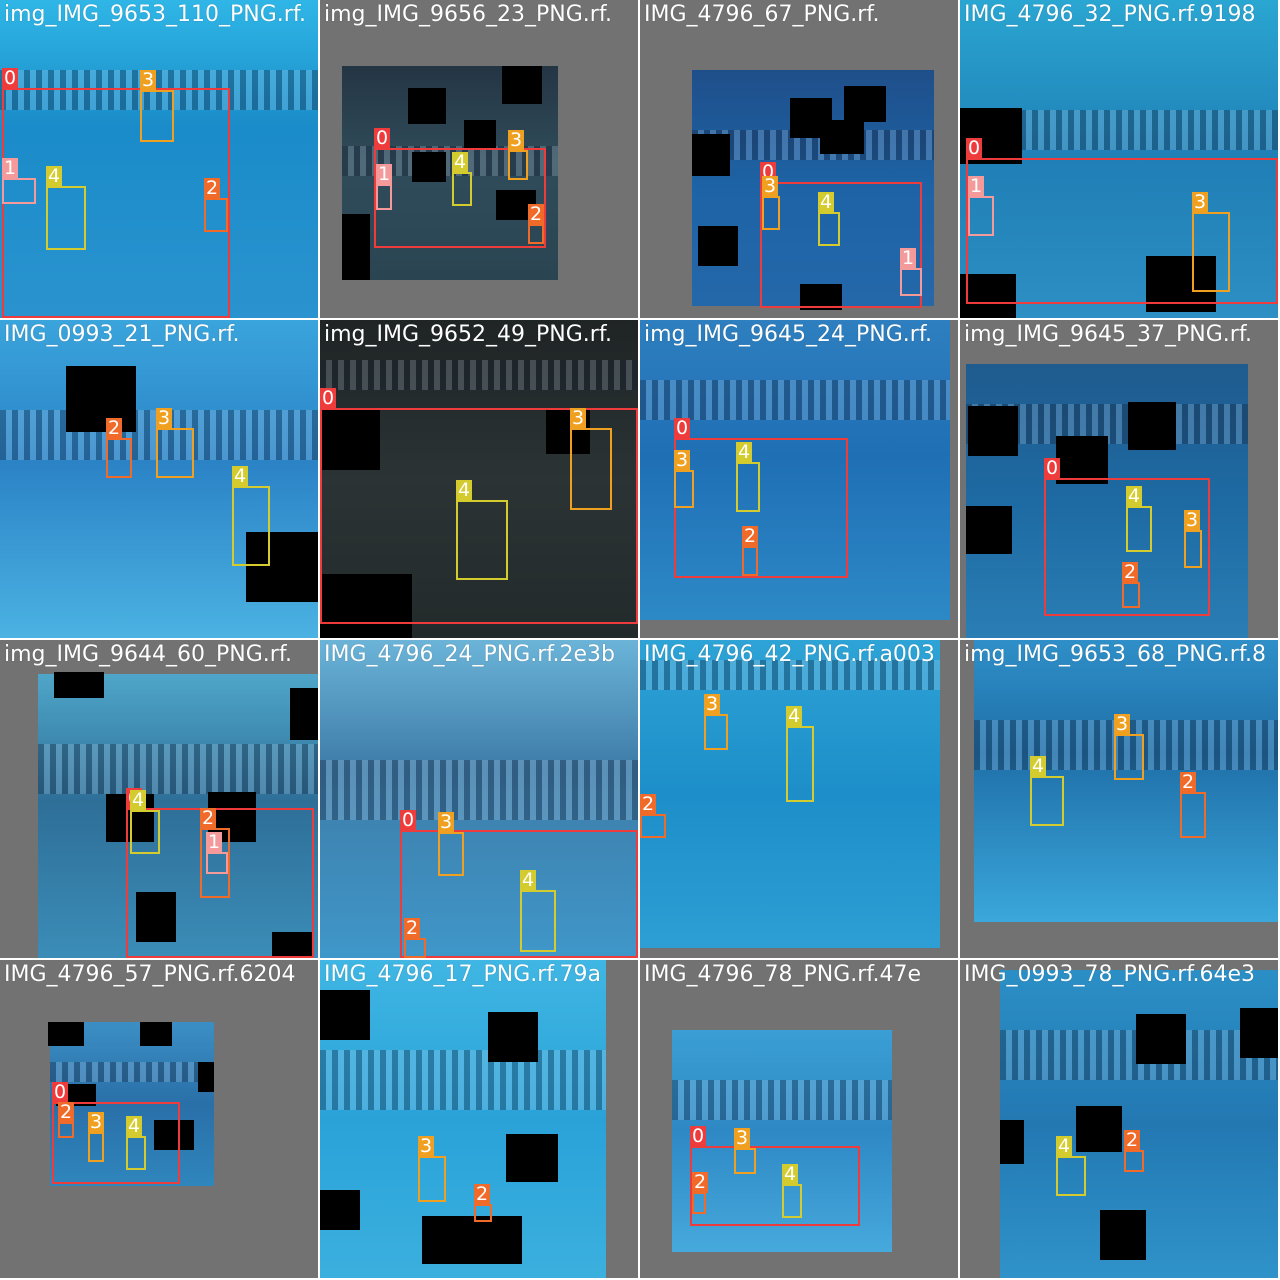 The width and height of the screenshot is (1280, 1280). What do you see at coordinates (155, 14) in the screenshot?
I see `image-filename: img_IMG_9653_110_PNG.rf.` at bounding box center [155, 14].